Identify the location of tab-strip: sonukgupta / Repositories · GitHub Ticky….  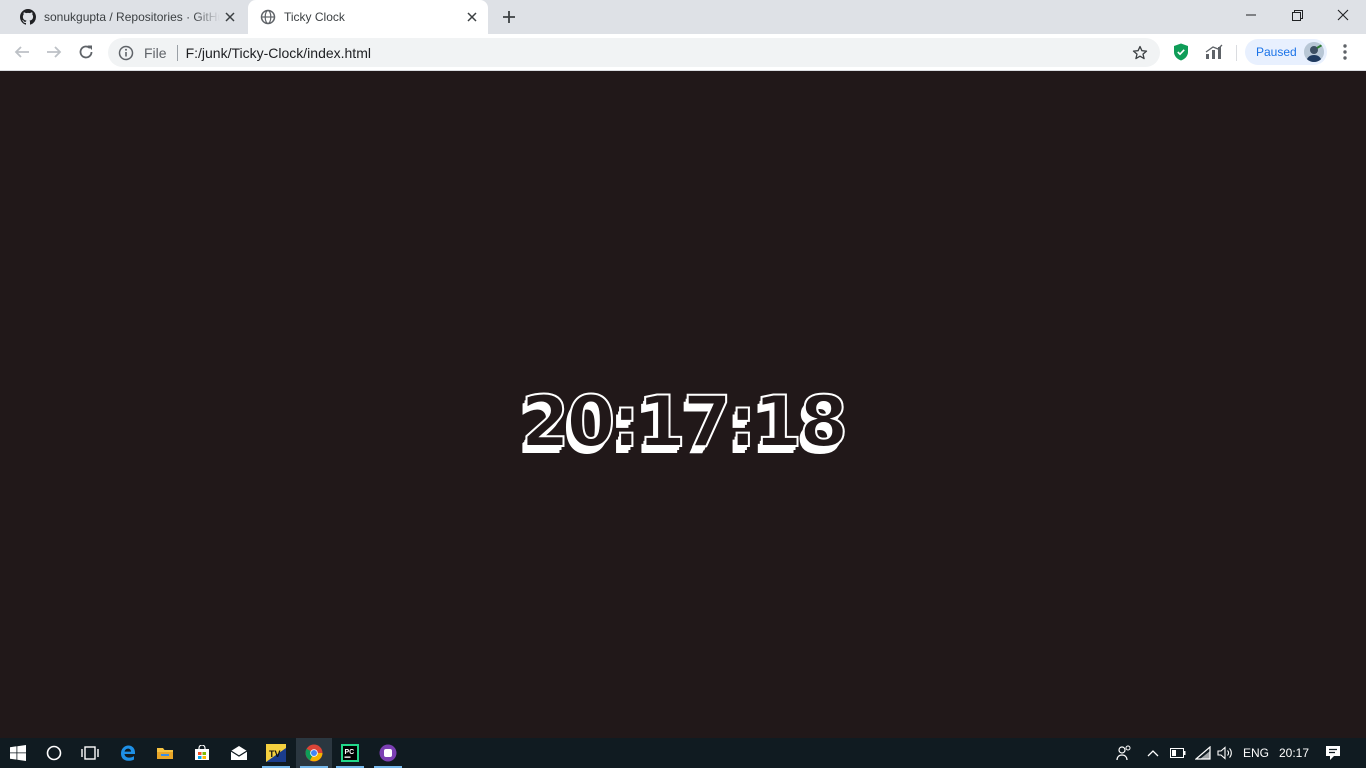
(683, 17).